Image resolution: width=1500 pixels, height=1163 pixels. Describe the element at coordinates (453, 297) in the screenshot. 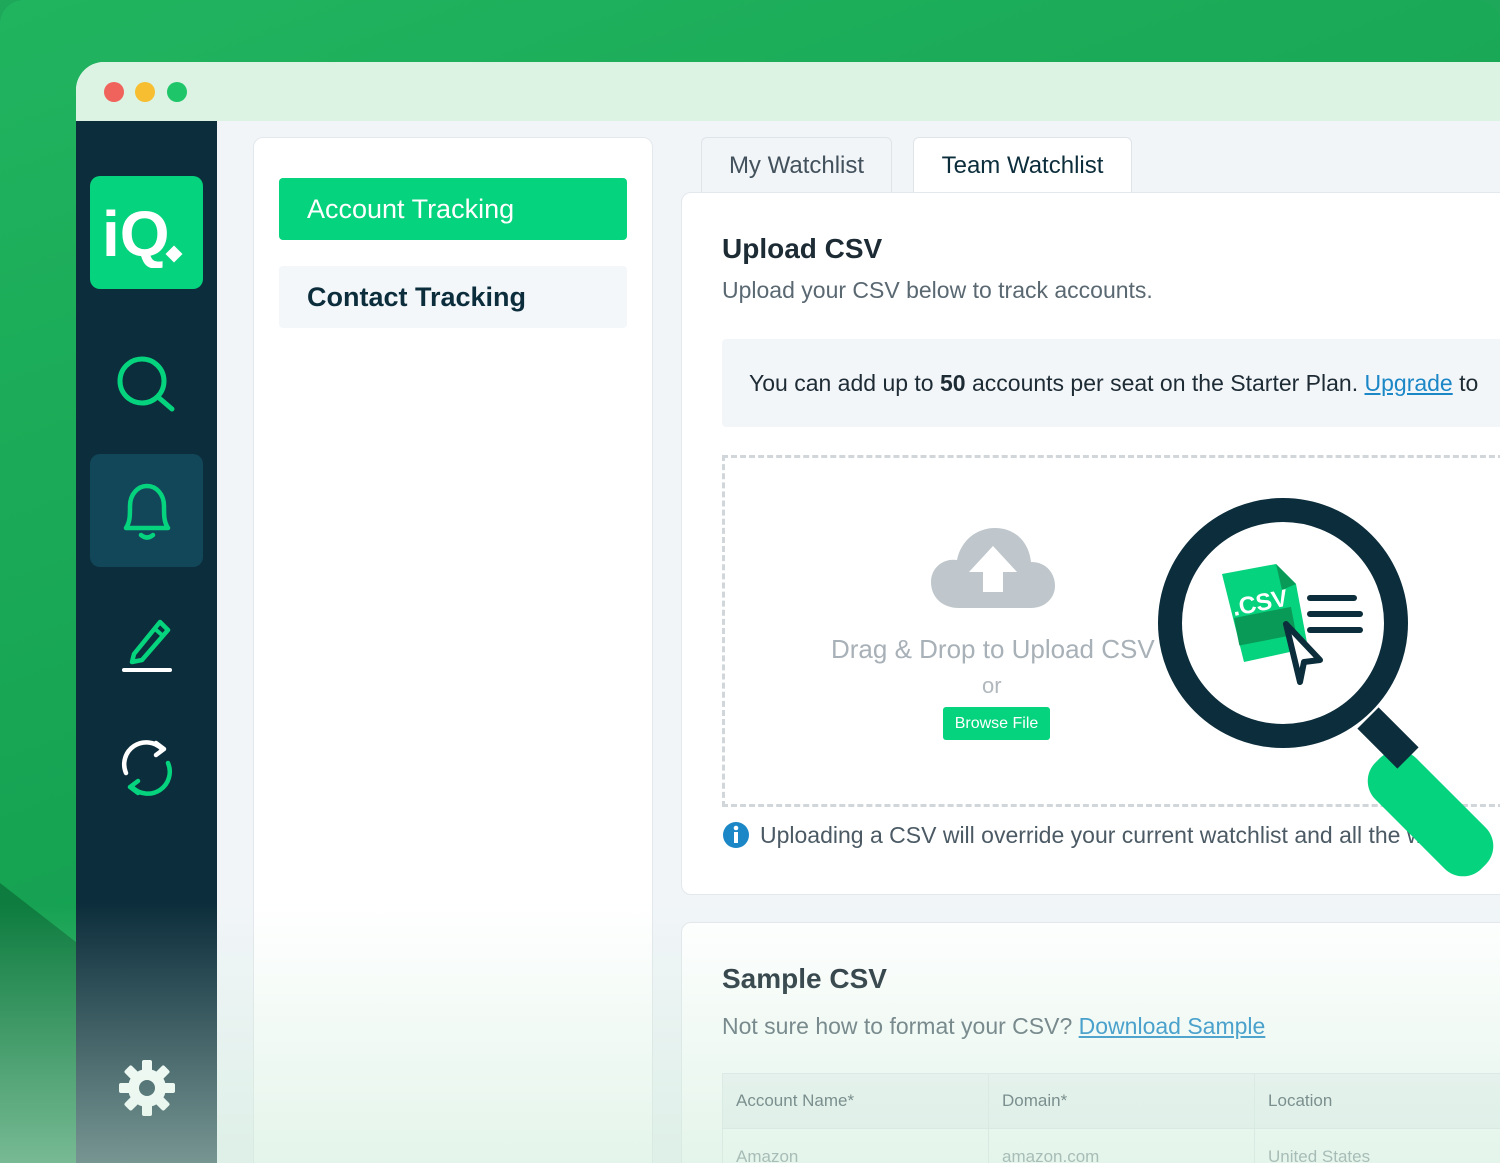

I see `menu-item-contact-tracking: Contact Tracking` at that location.